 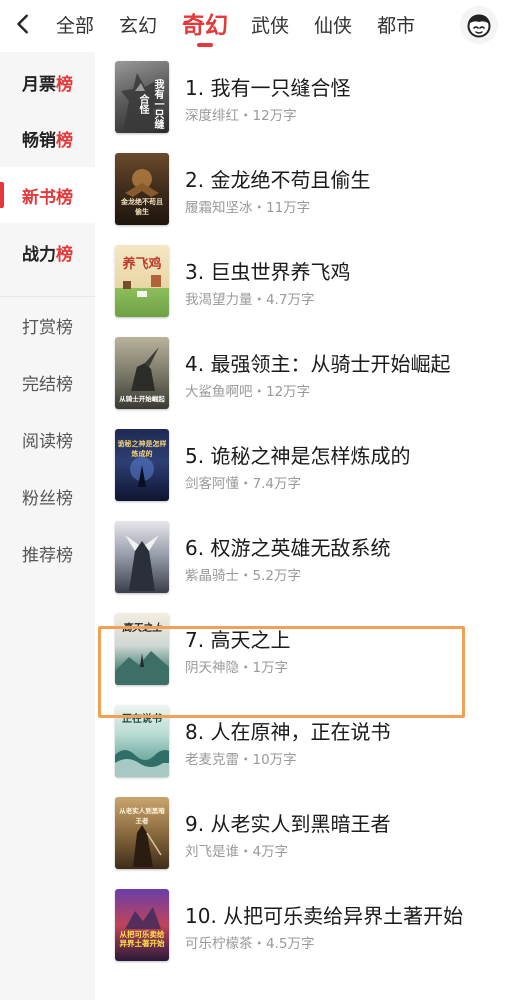 What do you see at coordinates (150, 104) in the screenshot?
I see `cover-title: 我有一只缝合怪` at bounding box center [150, 104].